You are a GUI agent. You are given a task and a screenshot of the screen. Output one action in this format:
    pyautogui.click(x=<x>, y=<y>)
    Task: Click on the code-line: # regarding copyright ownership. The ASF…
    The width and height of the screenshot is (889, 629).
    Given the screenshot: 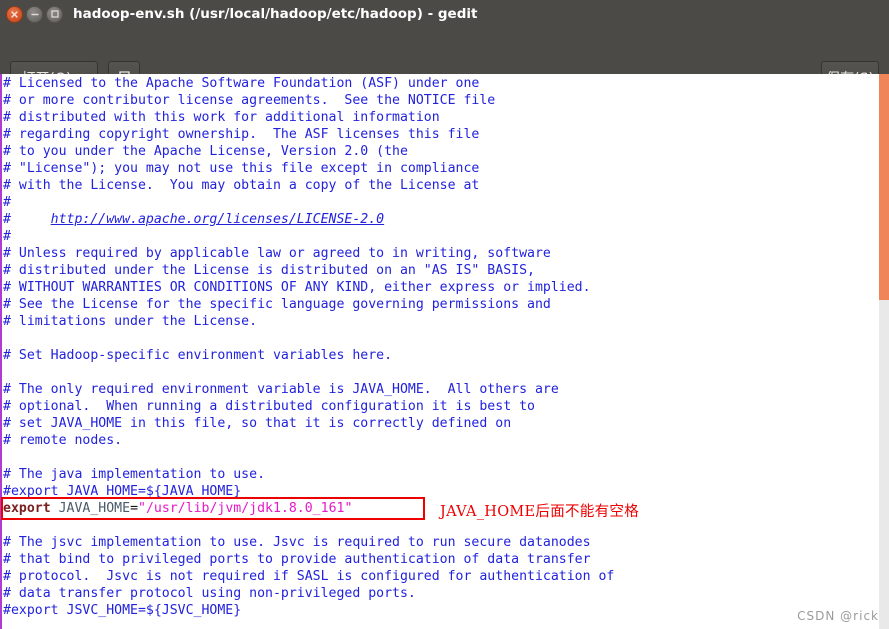 What is the action you would take?
    pyautogui.click(x=308, y=134)
    